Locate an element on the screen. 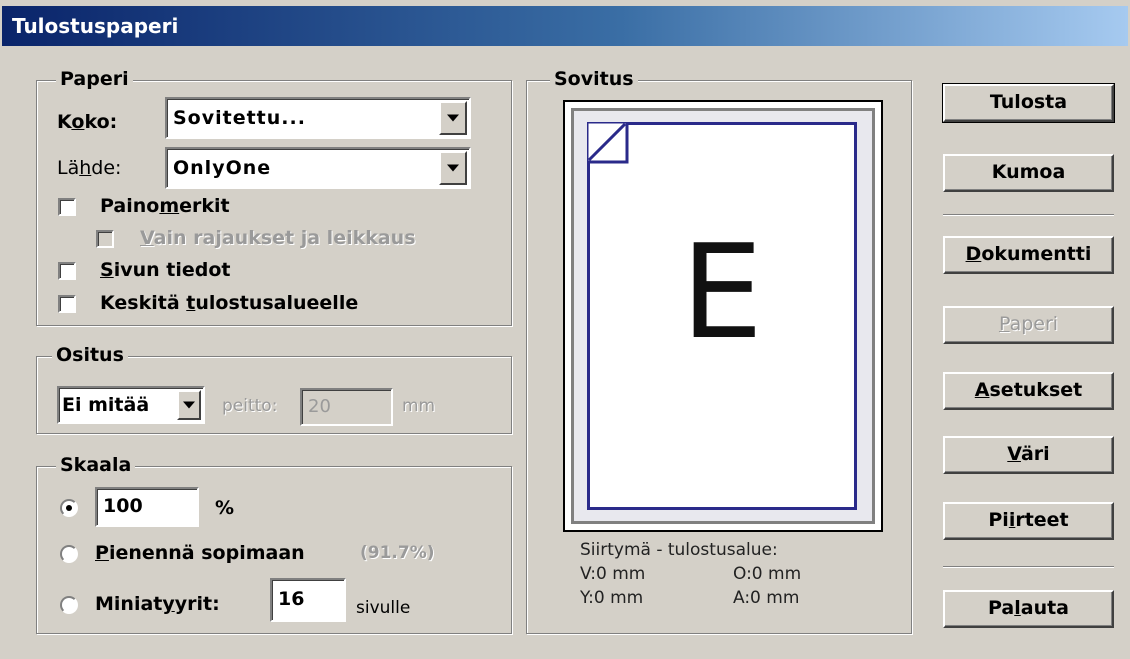 Image resolution: width=1130 pixels, height=659 pixels. window-title: Tulostuspaperi is located at coordinates (95, 26).